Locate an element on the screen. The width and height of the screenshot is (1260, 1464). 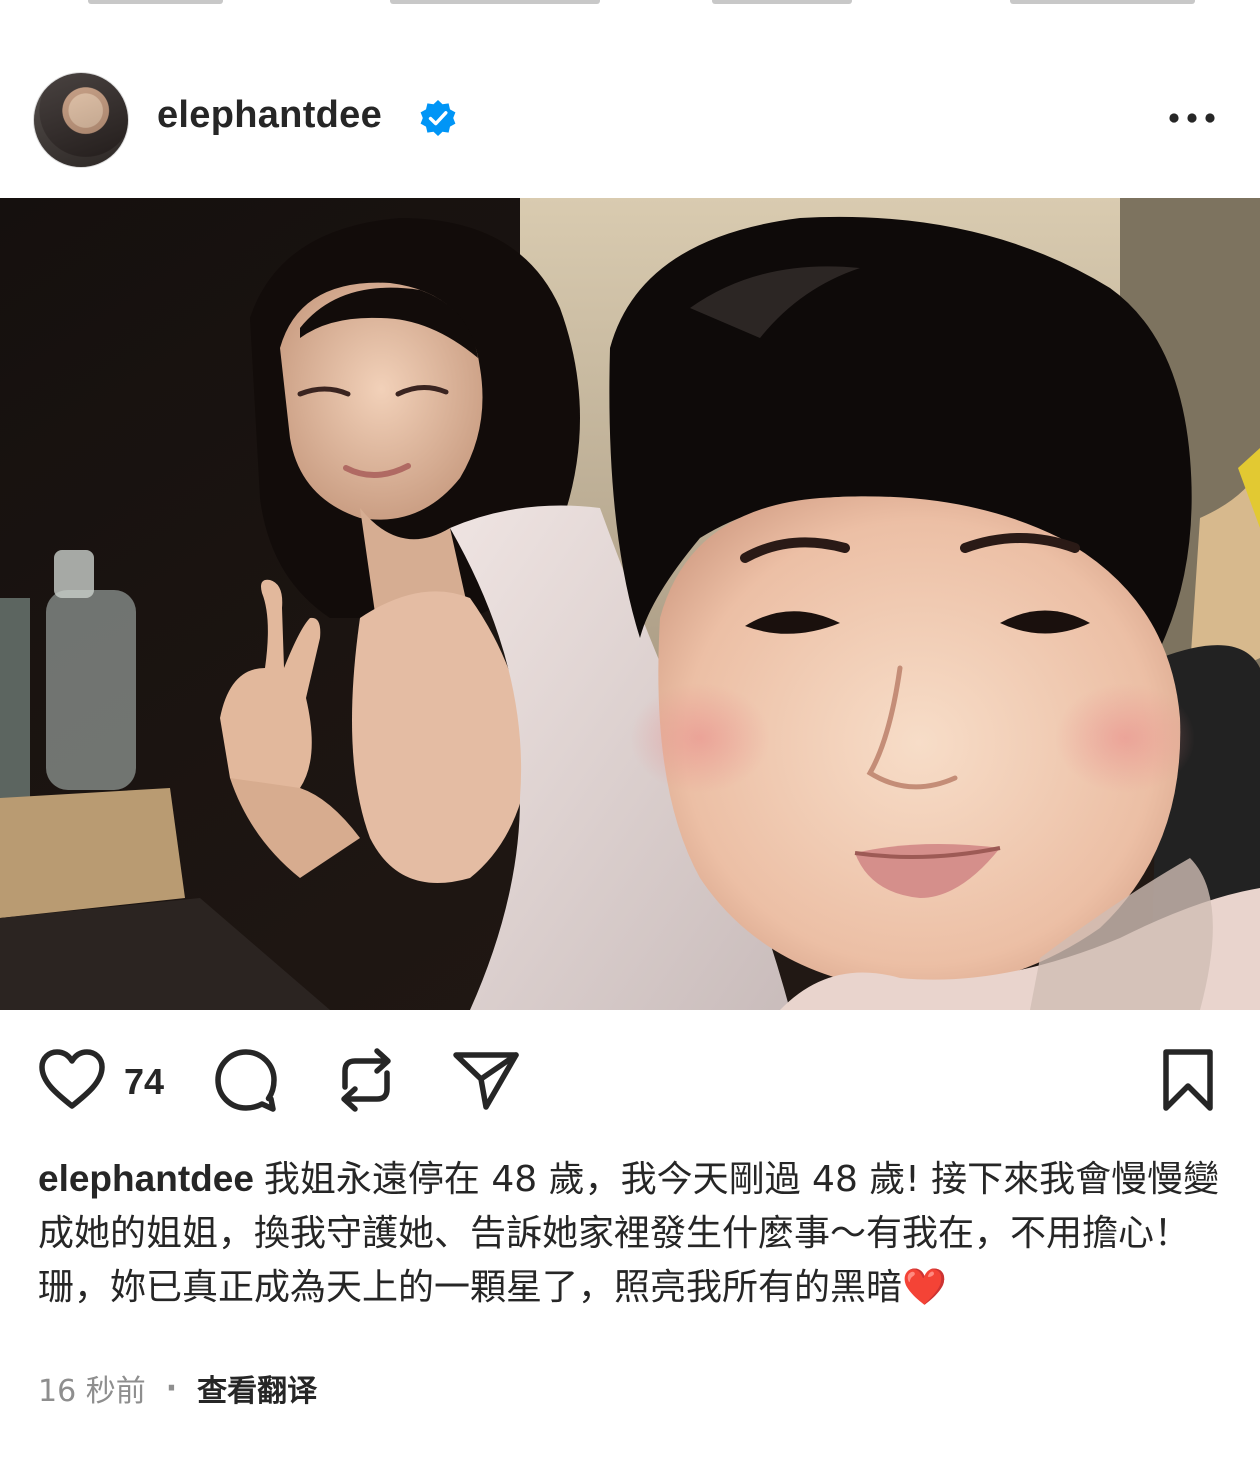
repost-button is located at coordinates (366, 1080).